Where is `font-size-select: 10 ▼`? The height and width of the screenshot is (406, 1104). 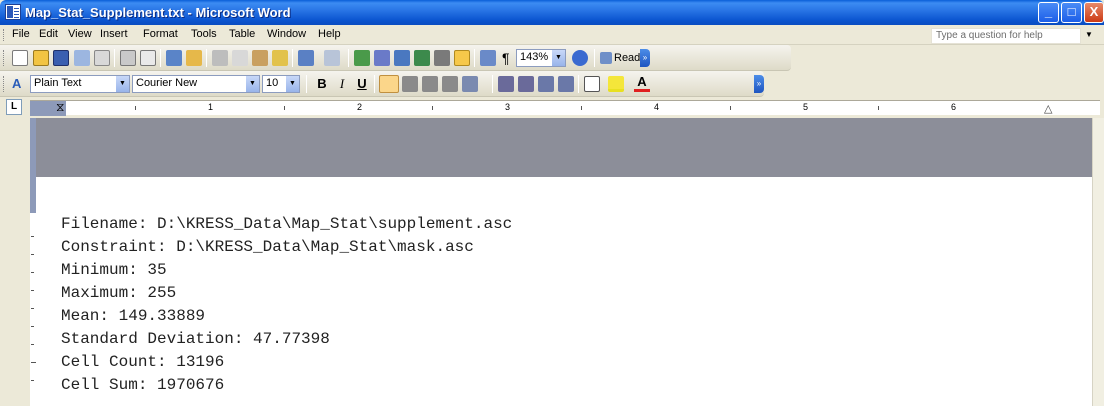 font-size-select: 10 ▼ is located at coordinates (281, 84).